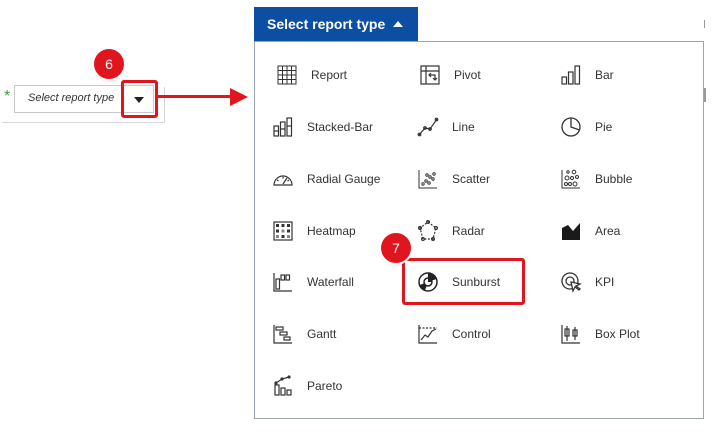  What do you see at coordinates (571, 282) in the screenshot?
I see `kpi-icon` at bounding box center [571, 282].